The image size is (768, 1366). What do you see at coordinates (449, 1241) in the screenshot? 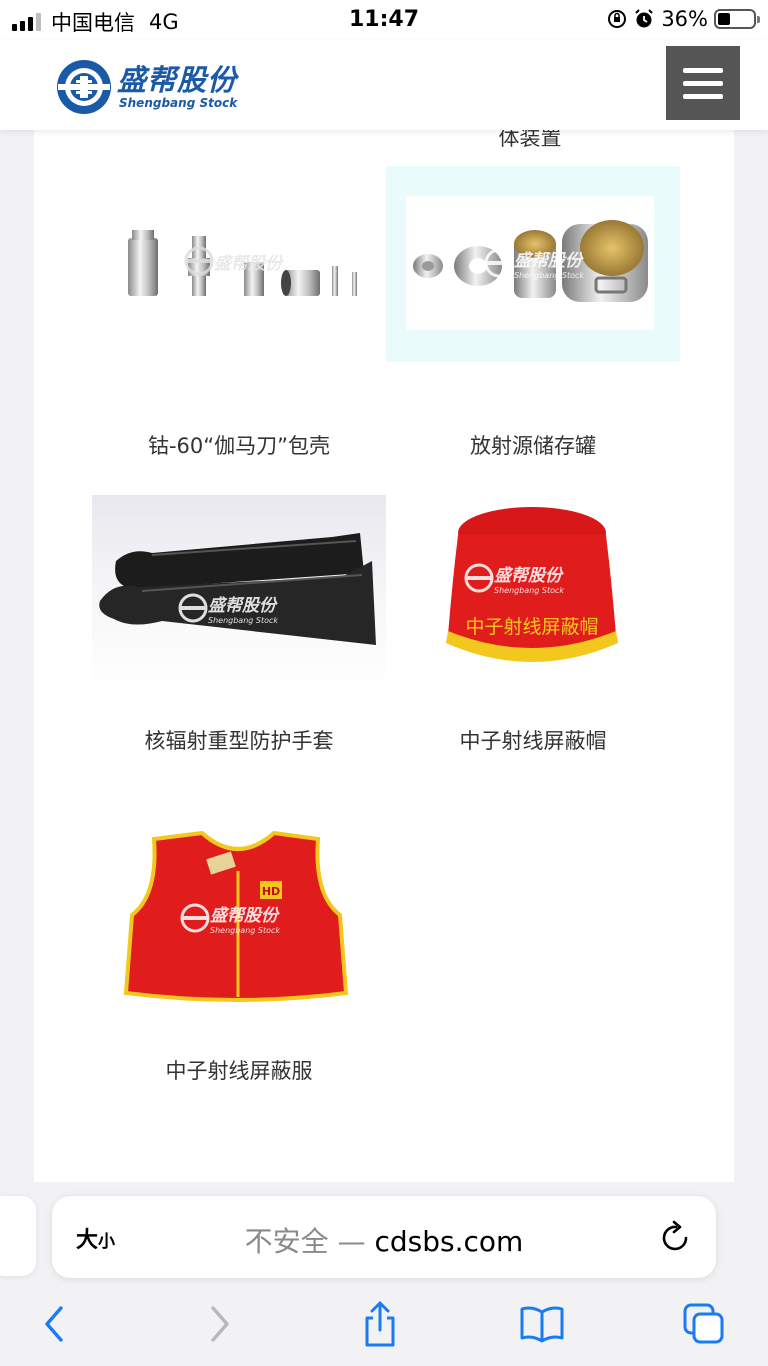
I see `url-domain: cdsbs.com` at bounding box center [449, 1241].